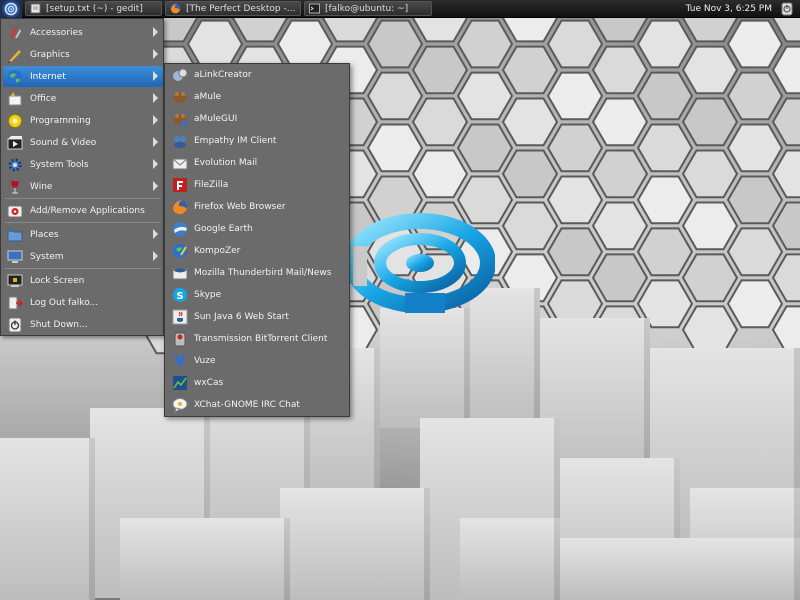 The width and height of the screenshot is (800, 600). What do you see at coordinates (368, 8) in the screenshot?
I see `taskbar-terminal: [falko@ubuntu: ~]` at bounding box center [368, 8].